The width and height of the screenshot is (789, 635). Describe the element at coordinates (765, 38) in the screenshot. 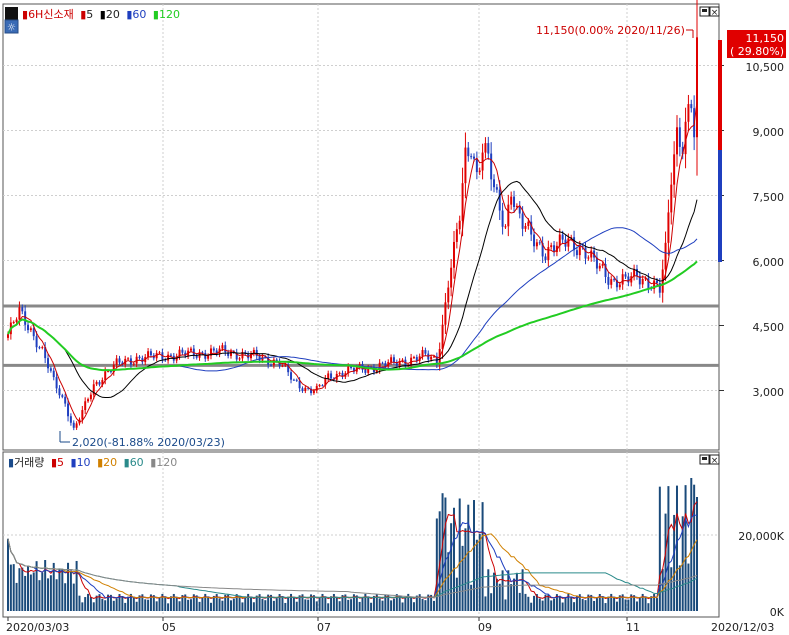

I see `last-price-value: 11,150` at that location.